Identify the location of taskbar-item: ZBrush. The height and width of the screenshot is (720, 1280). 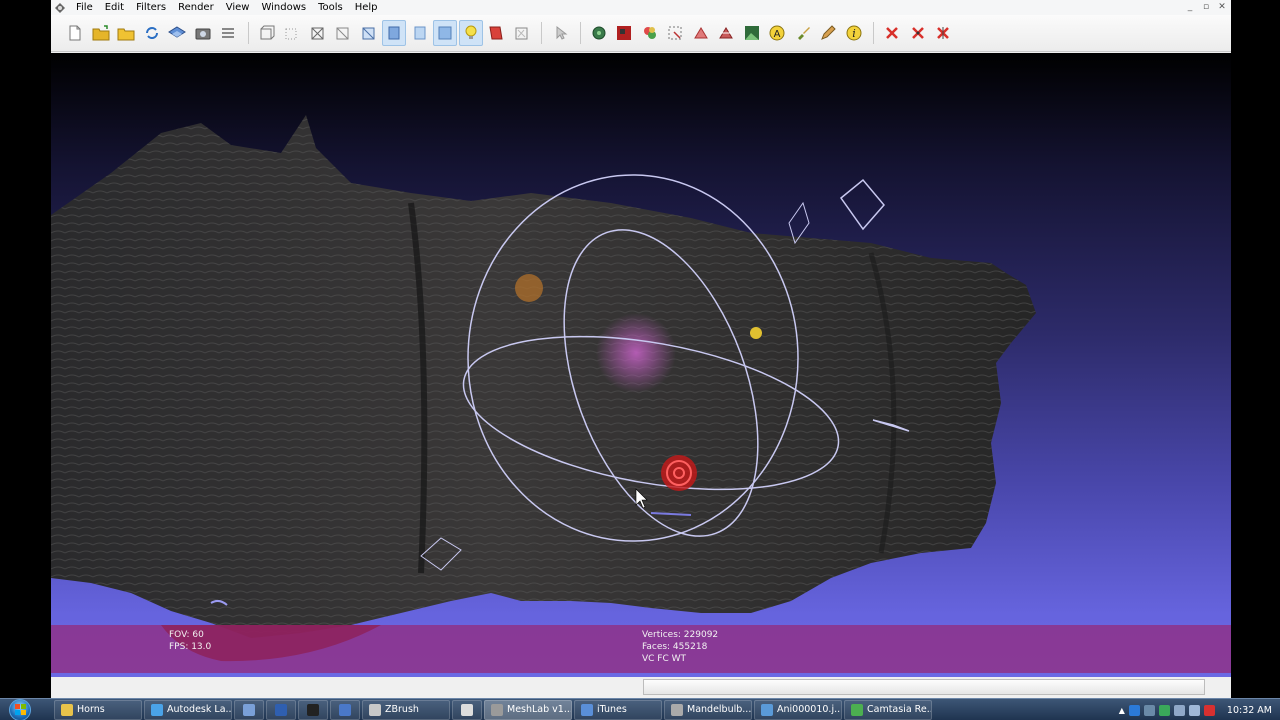
(406, 709).